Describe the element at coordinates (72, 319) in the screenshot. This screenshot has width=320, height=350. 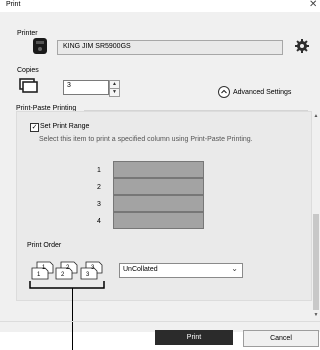
I see `callout-line` at that location.